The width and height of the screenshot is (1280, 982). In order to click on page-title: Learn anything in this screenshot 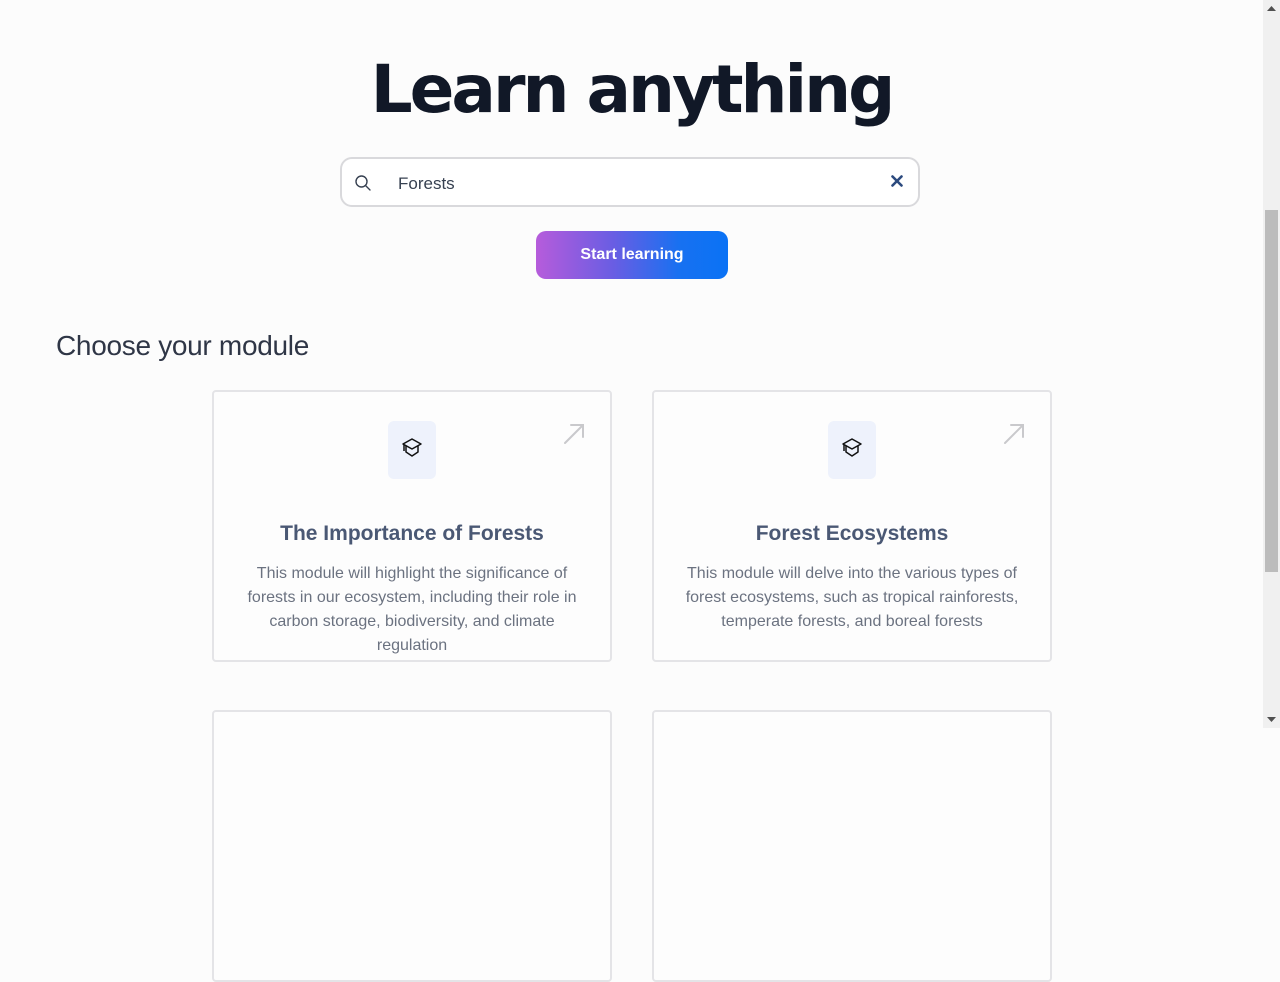, I will do `click(633, 89)`.